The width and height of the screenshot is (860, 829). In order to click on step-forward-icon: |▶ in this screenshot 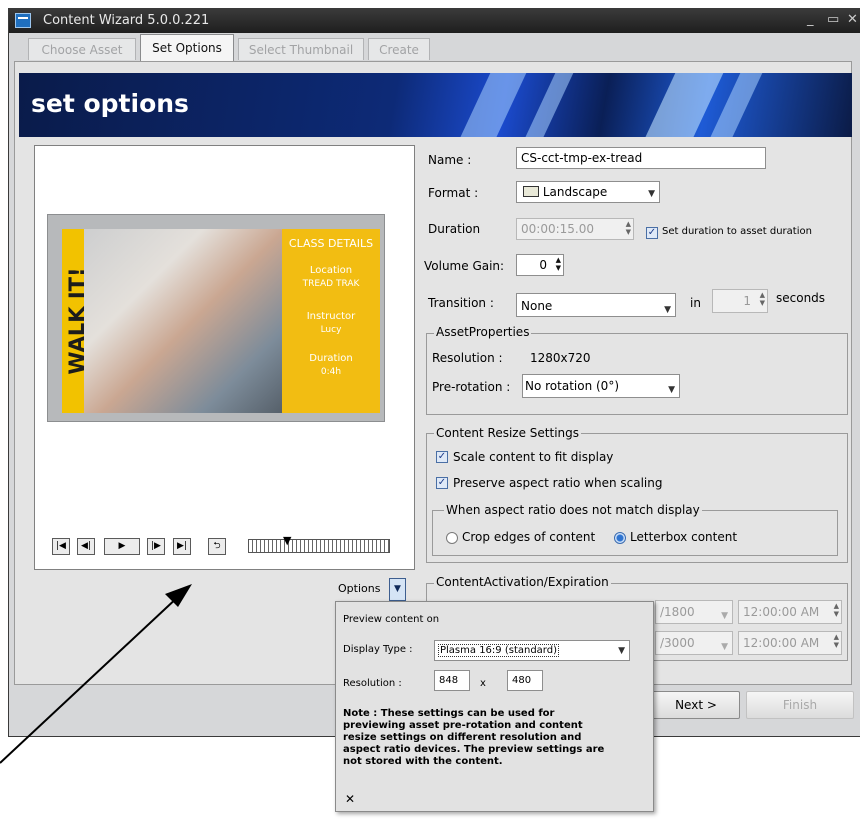, I will do `click(156, 546)`.